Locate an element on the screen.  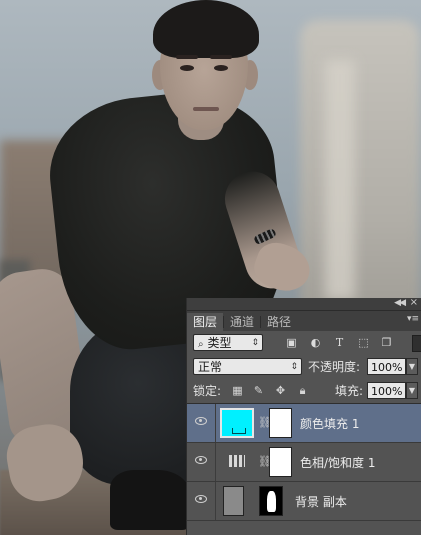
layer-name: 背景 副本 is located at coordinates (321, 501).